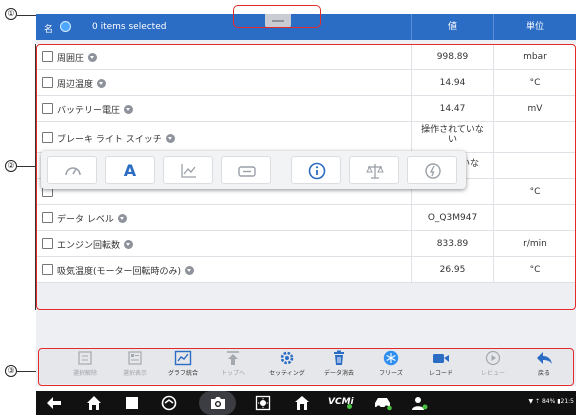 Image resolution: width=576 pixels, height=415 pixels. Describe the element at coordinates (65, 26) in the screenshot. I see `select-all-icon` at that location.